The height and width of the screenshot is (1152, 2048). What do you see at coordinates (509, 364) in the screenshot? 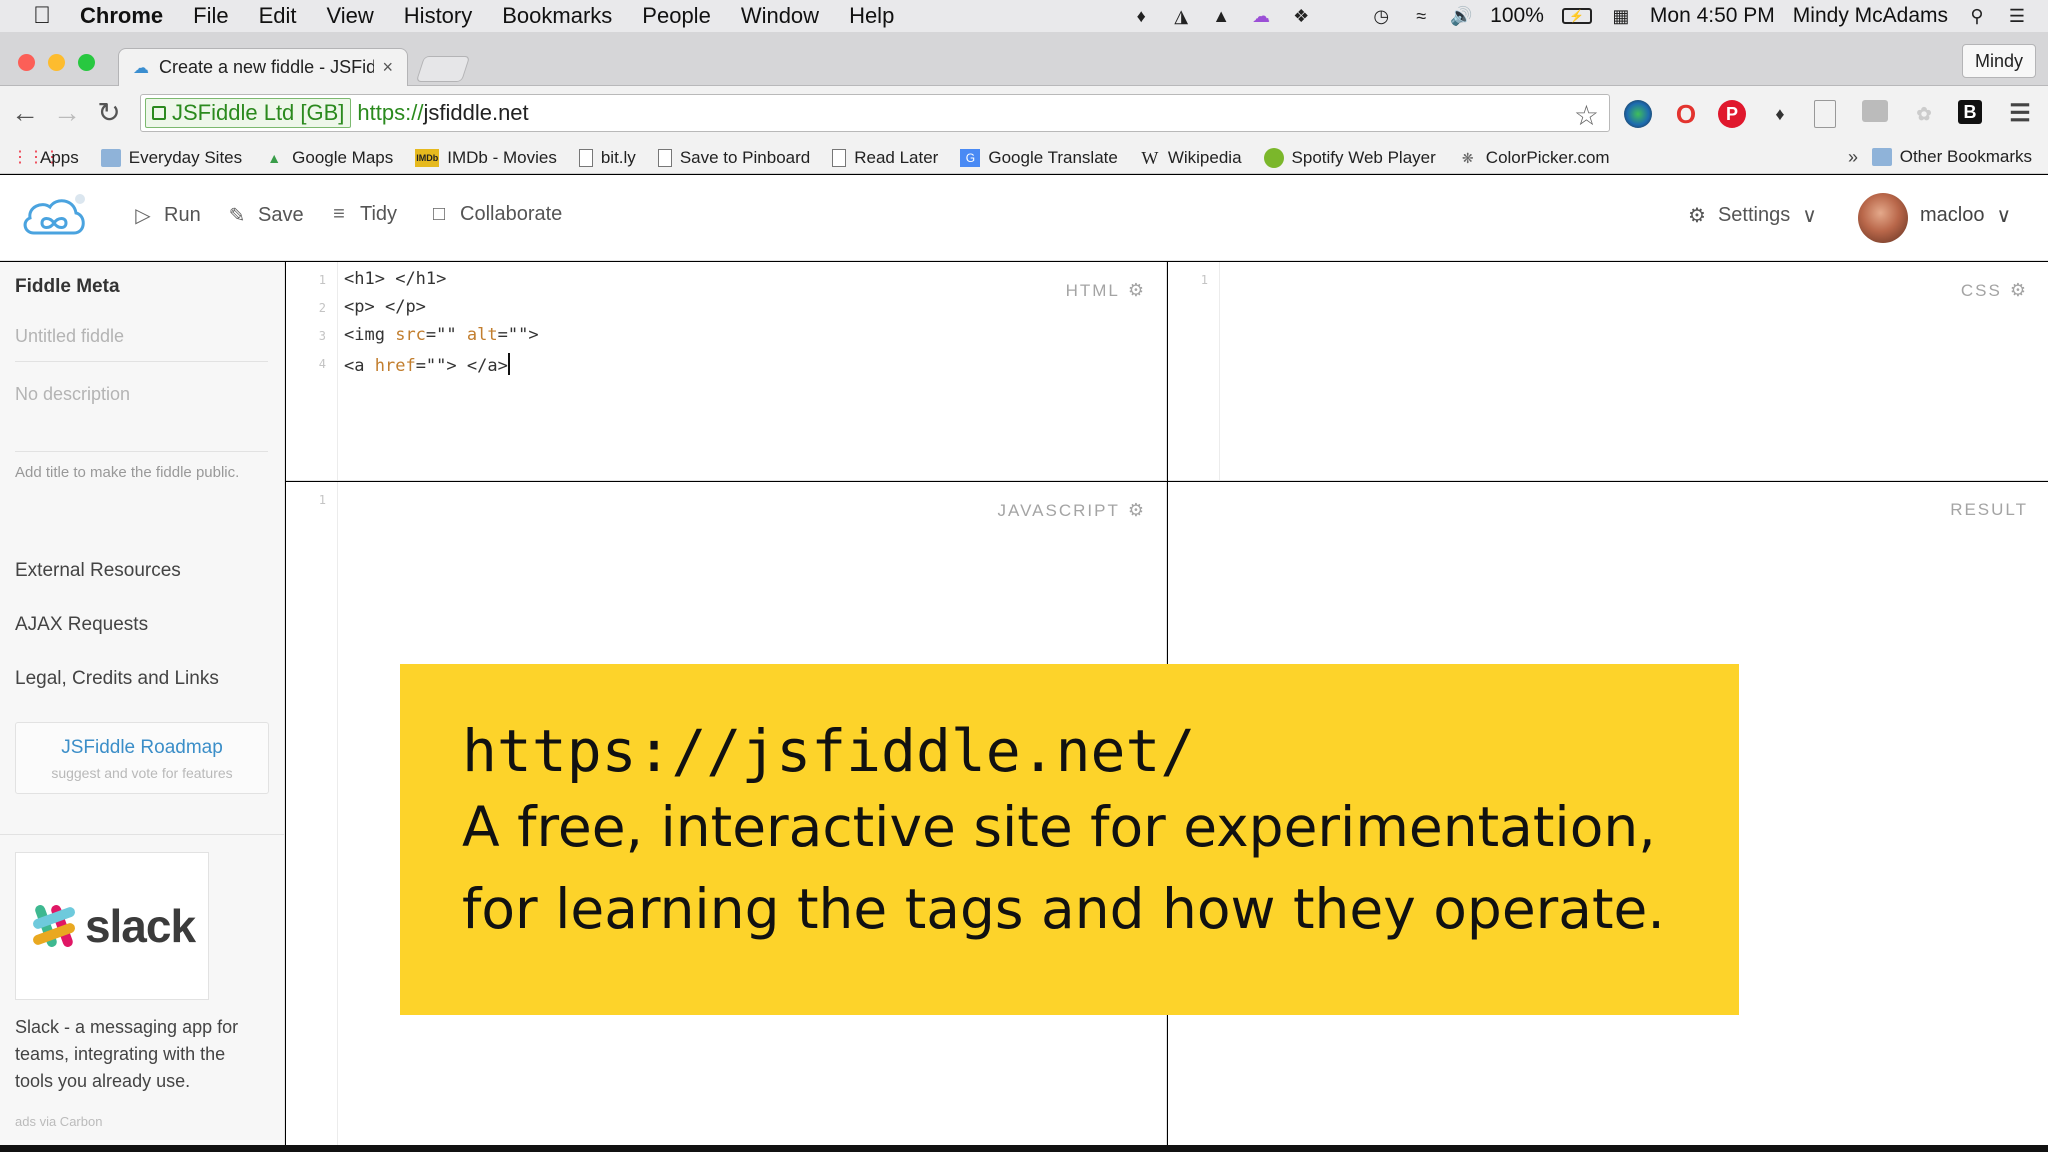
I see `text-cursor` at bounding box center [509, 364].